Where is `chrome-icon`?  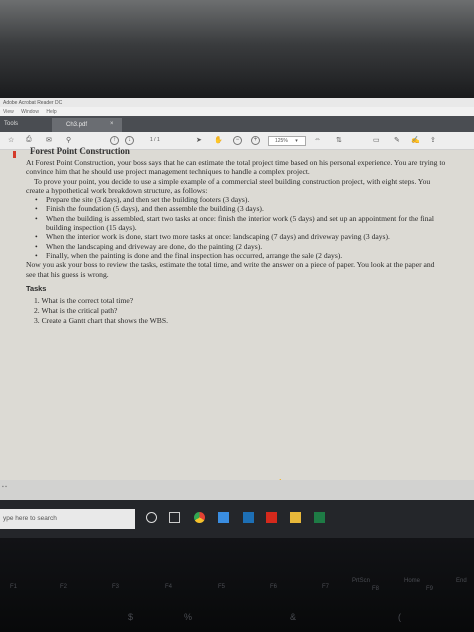 chrome-icon is located at coordinates (199, 517).